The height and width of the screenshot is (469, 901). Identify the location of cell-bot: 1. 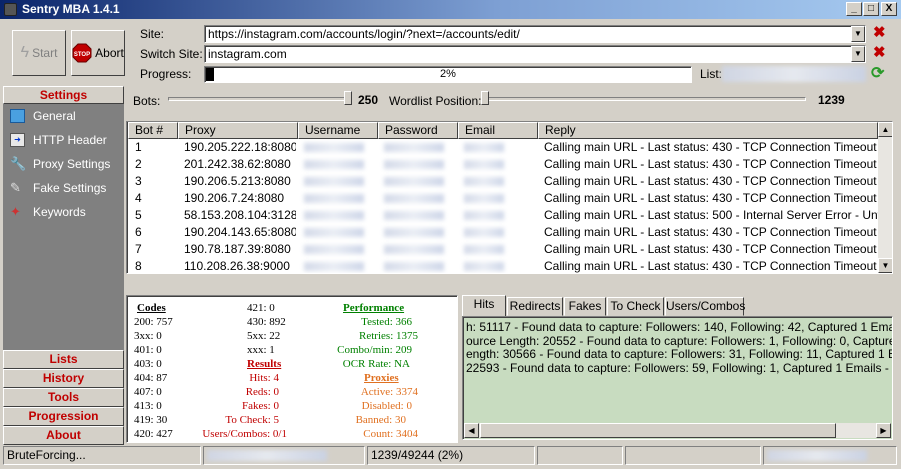
(138, 147).